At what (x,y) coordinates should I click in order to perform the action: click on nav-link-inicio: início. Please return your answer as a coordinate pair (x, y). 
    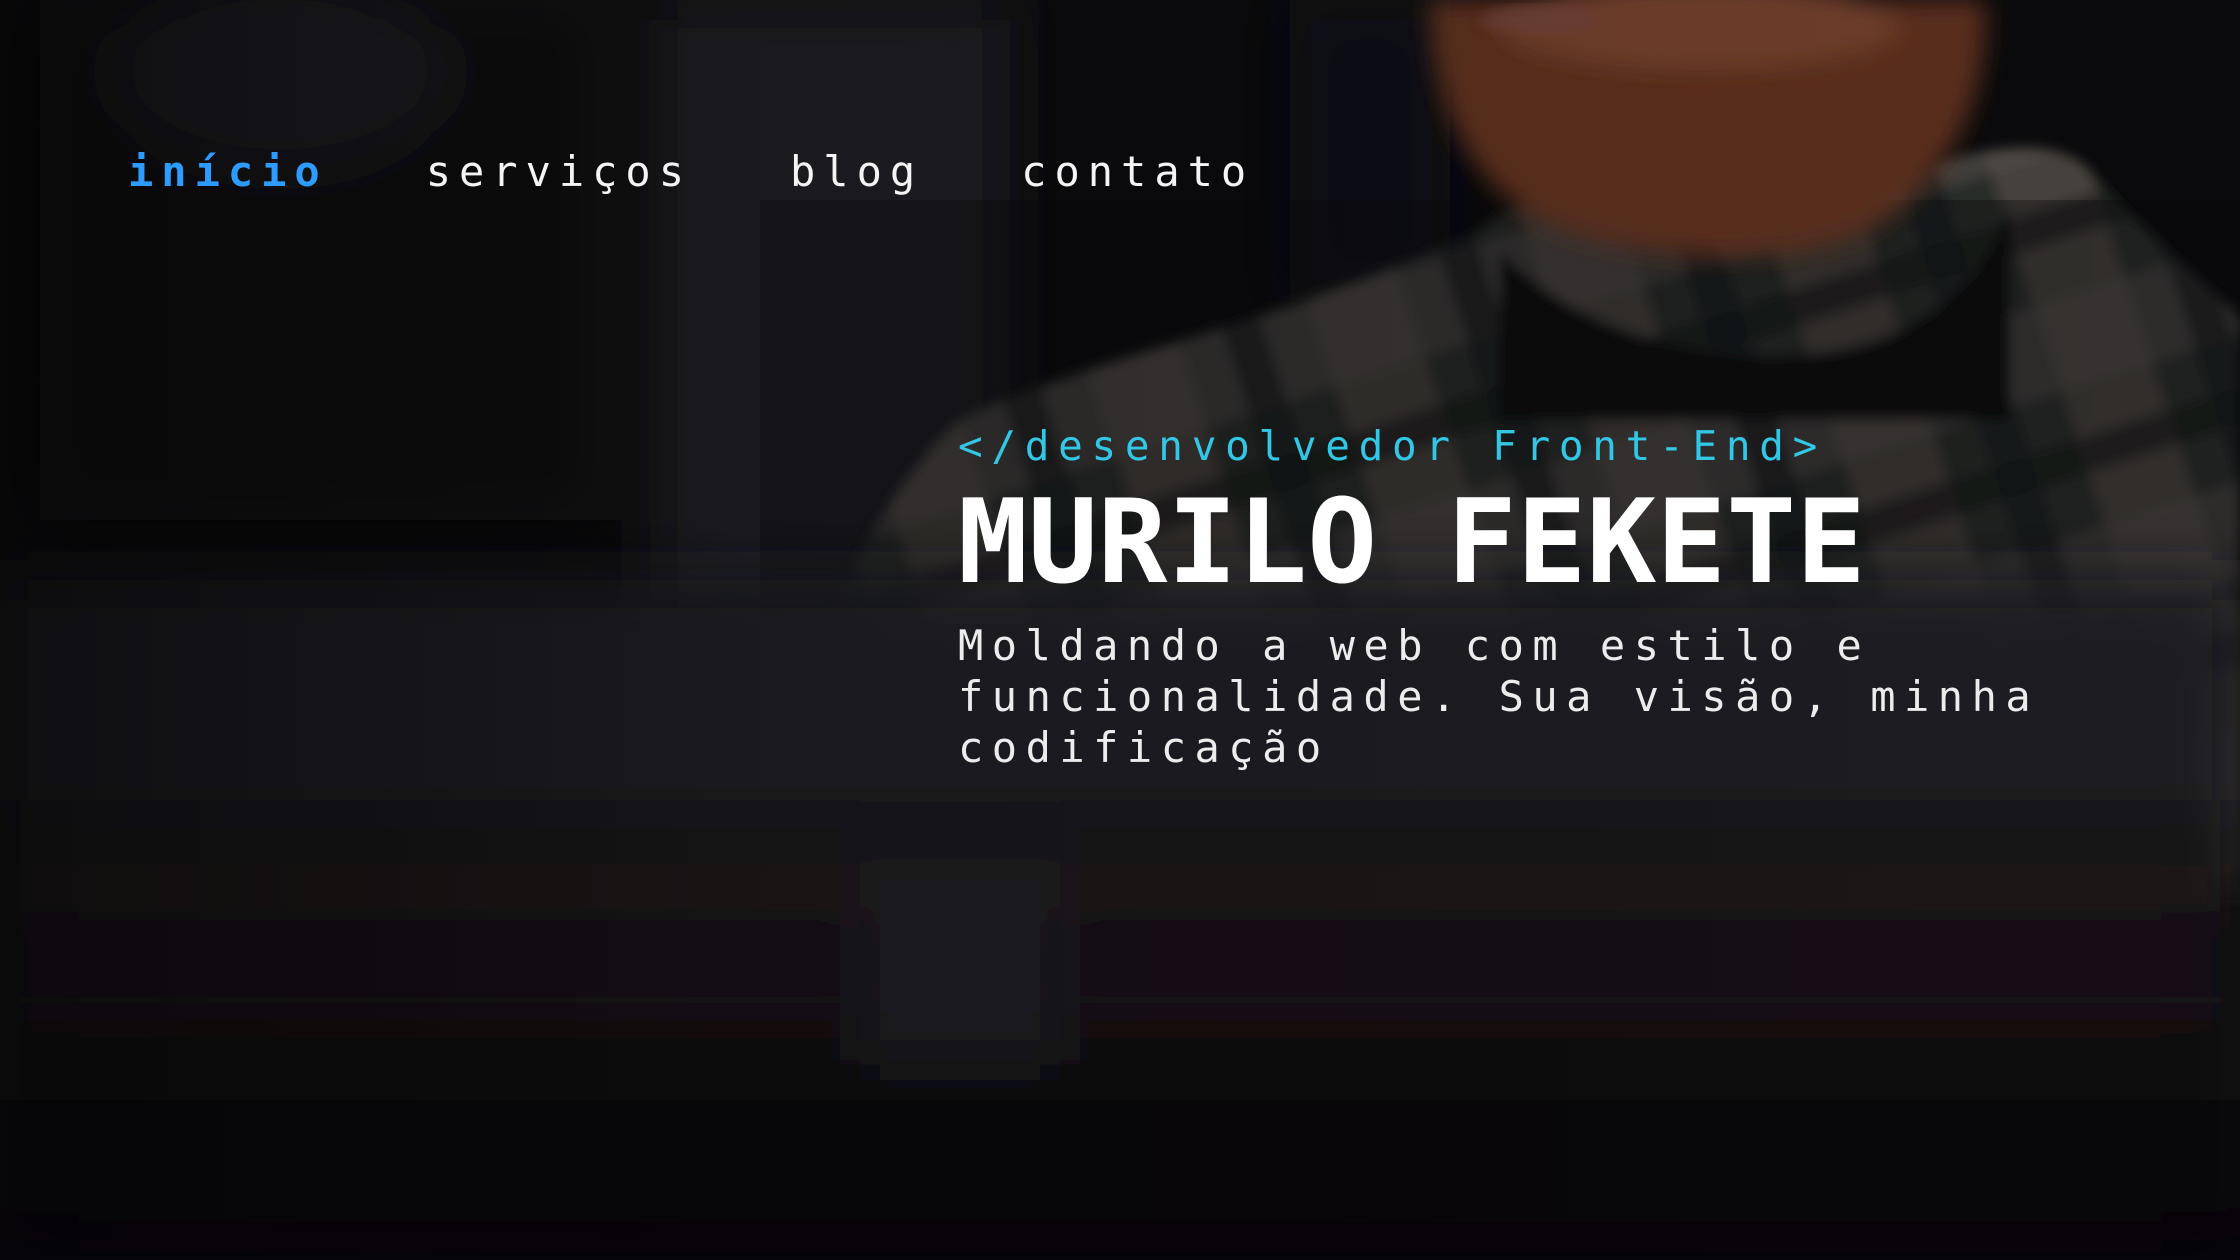
    Looking at the image, I should click on (228, 172).